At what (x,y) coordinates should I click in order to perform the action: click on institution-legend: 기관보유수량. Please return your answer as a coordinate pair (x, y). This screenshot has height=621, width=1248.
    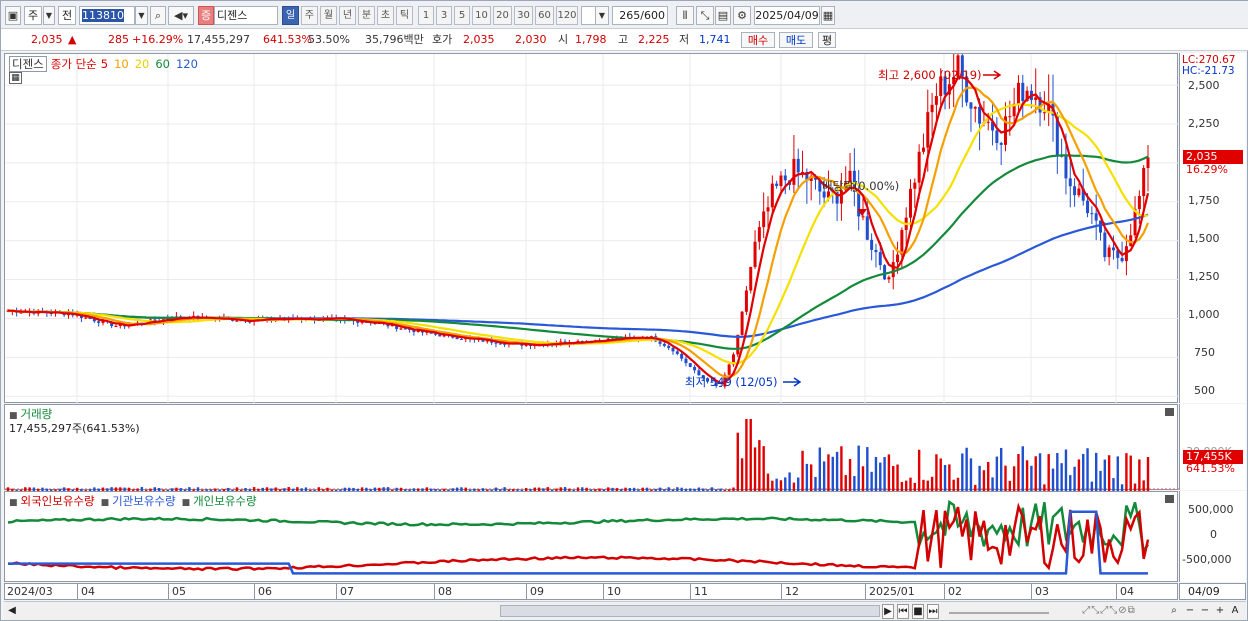
    Looking at the image, I should click on (144, 501).